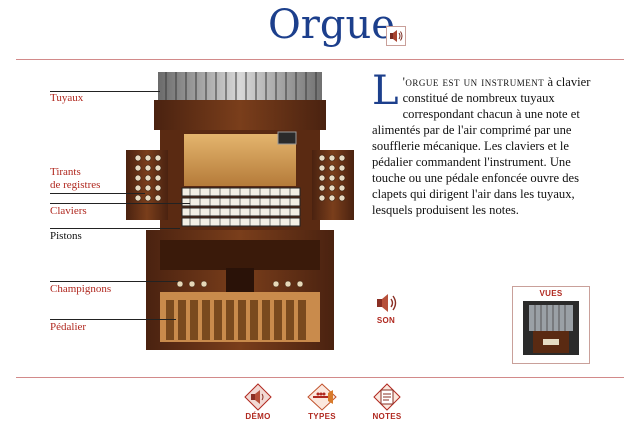  Describe the element at coordinates (120, 203) in the screenshot. I see `leader-claviers` at that location.